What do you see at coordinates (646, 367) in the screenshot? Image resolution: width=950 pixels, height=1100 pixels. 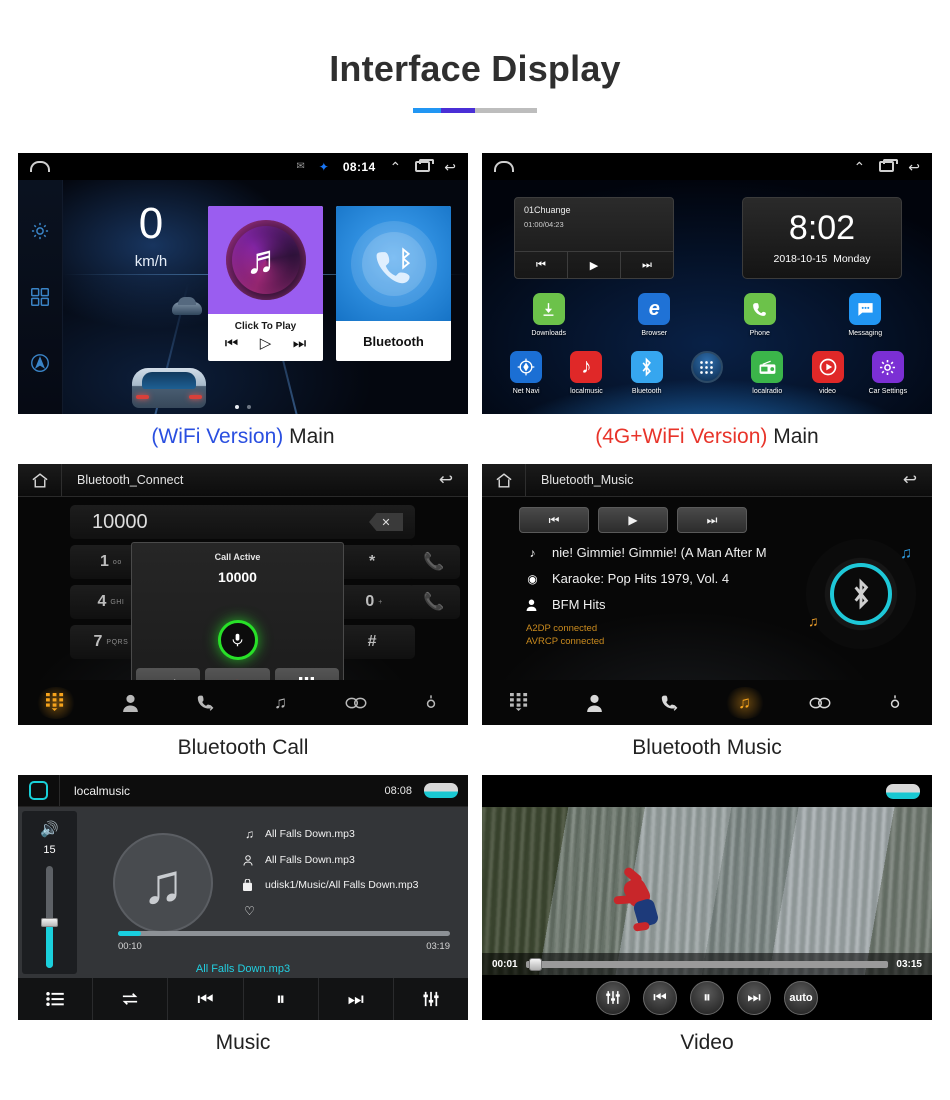 I see `bluetooth-icon` at bounding box center [646, 367].